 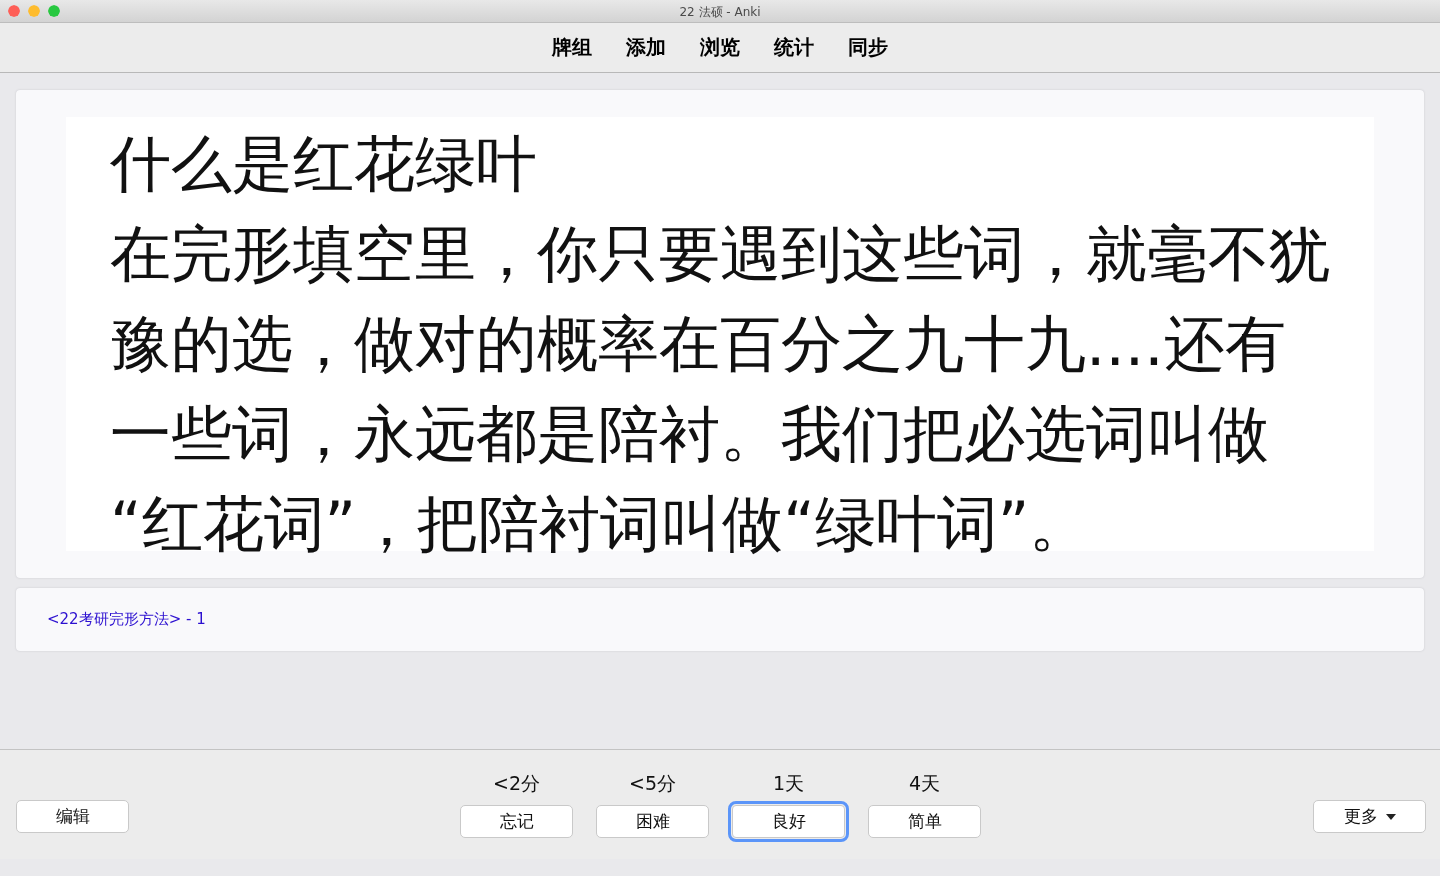 I want to click on toolbar-link: 牌组, so click(x=572, y=47).